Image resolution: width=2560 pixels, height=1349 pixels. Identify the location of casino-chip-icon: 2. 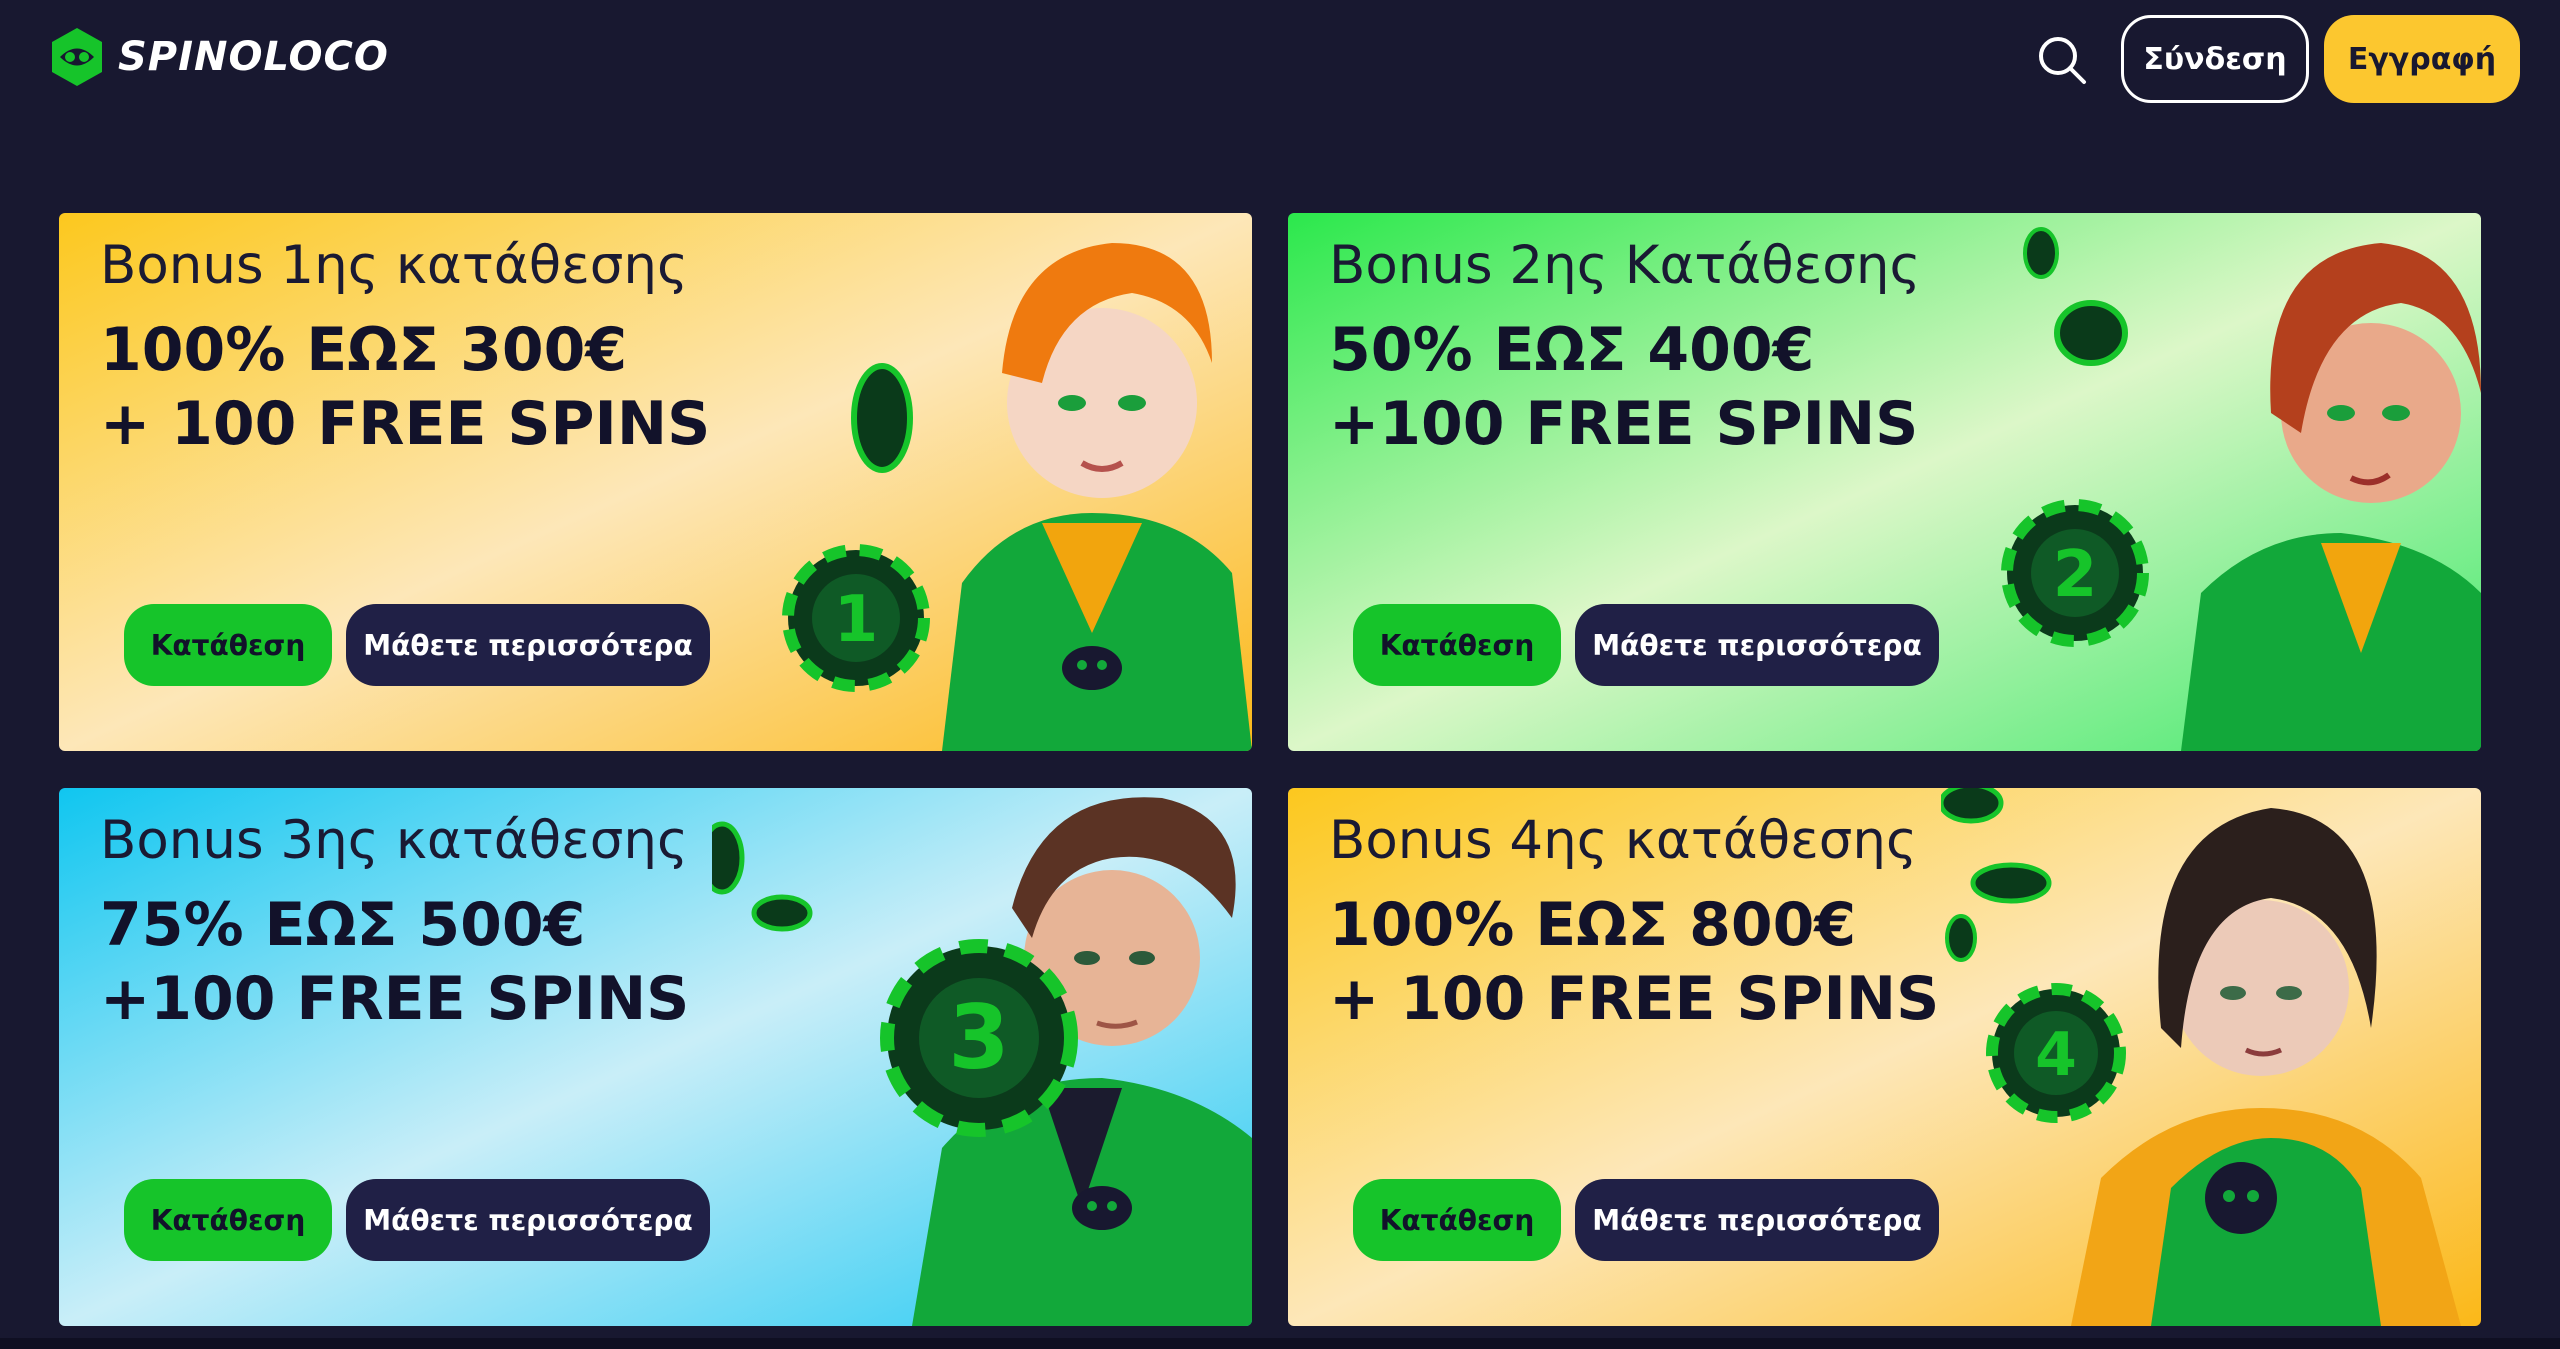
(2075, 573).